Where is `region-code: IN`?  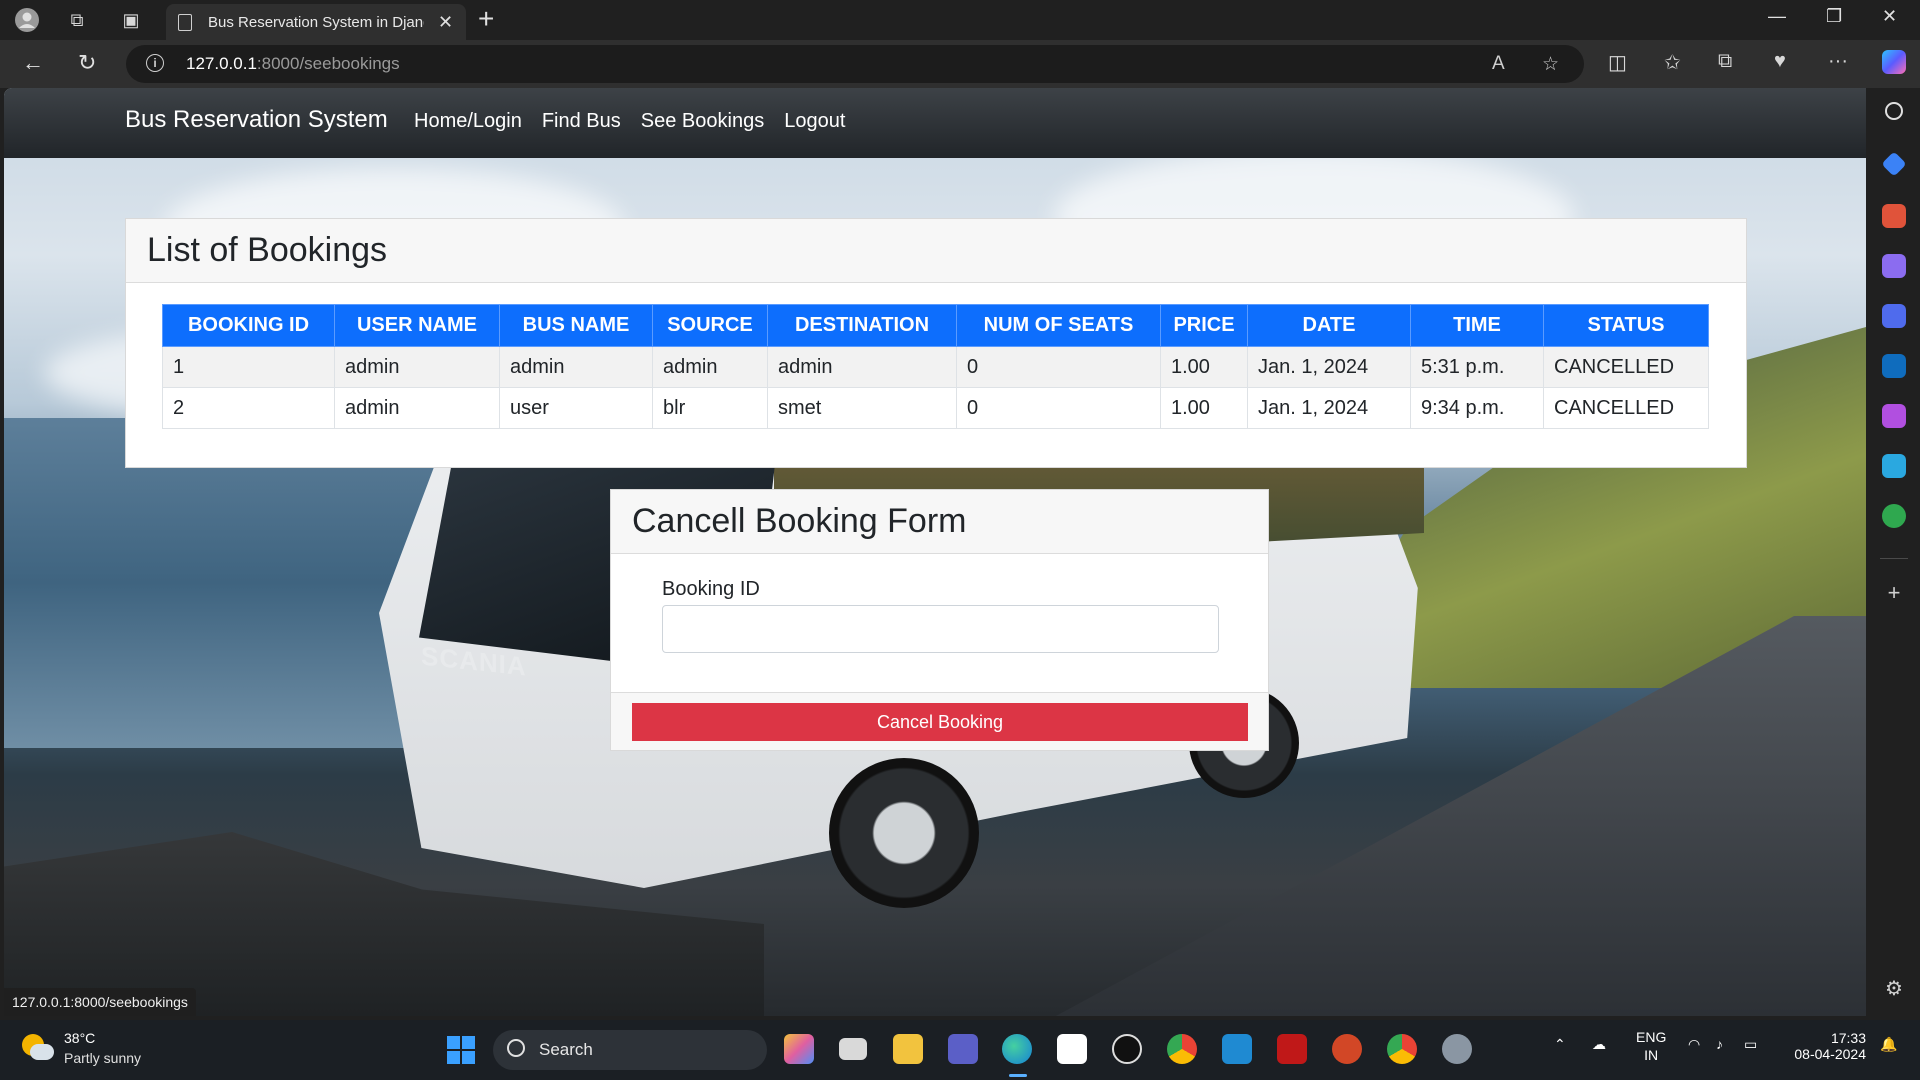 region-code: IN is located at coordinates (1651, 1055).